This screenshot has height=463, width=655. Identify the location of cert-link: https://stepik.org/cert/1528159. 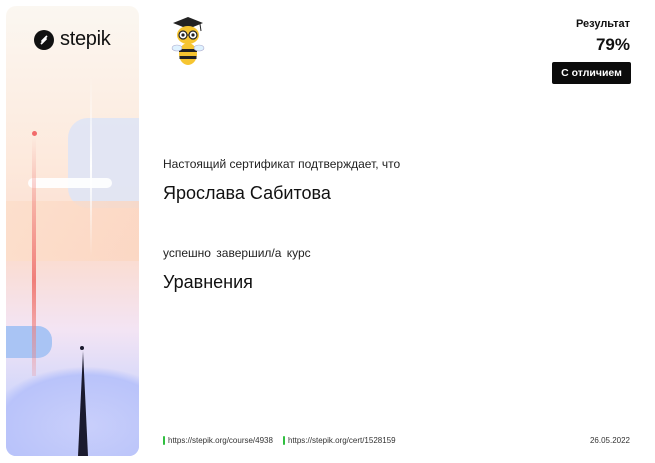
(339, 440).